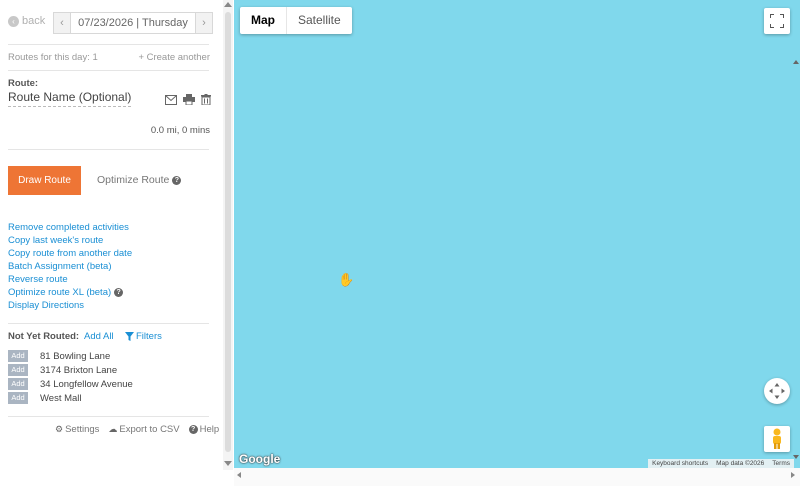 This screenshot has height=486, width=800. Describe the element at coordinates (70, 253) in the screenshot. I see `copy-from-date-link: Copy route from another date` at that location.